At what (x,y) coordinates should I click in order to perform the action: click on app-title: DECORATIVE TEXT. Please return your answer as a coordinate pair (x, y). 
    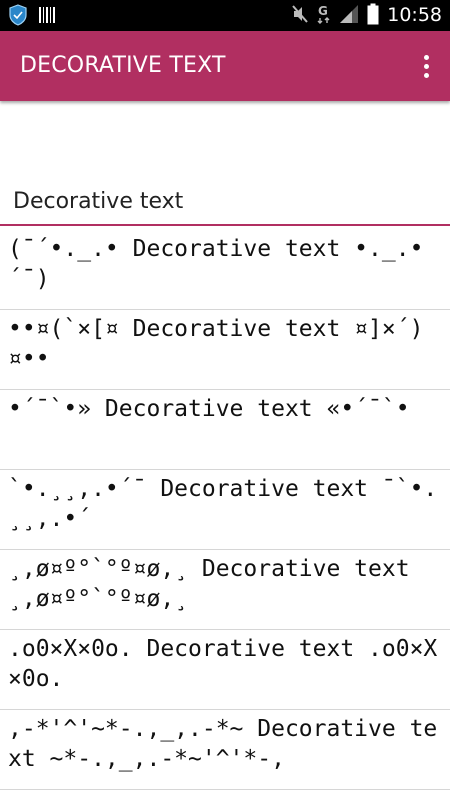
    Looking at the image, I should click on (123, 65).